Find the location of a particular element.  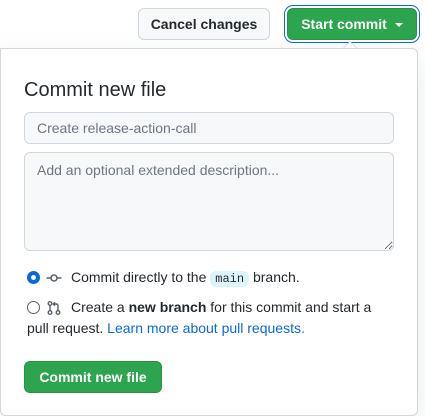

caret-down-icon is located at coordinates (398, 25).